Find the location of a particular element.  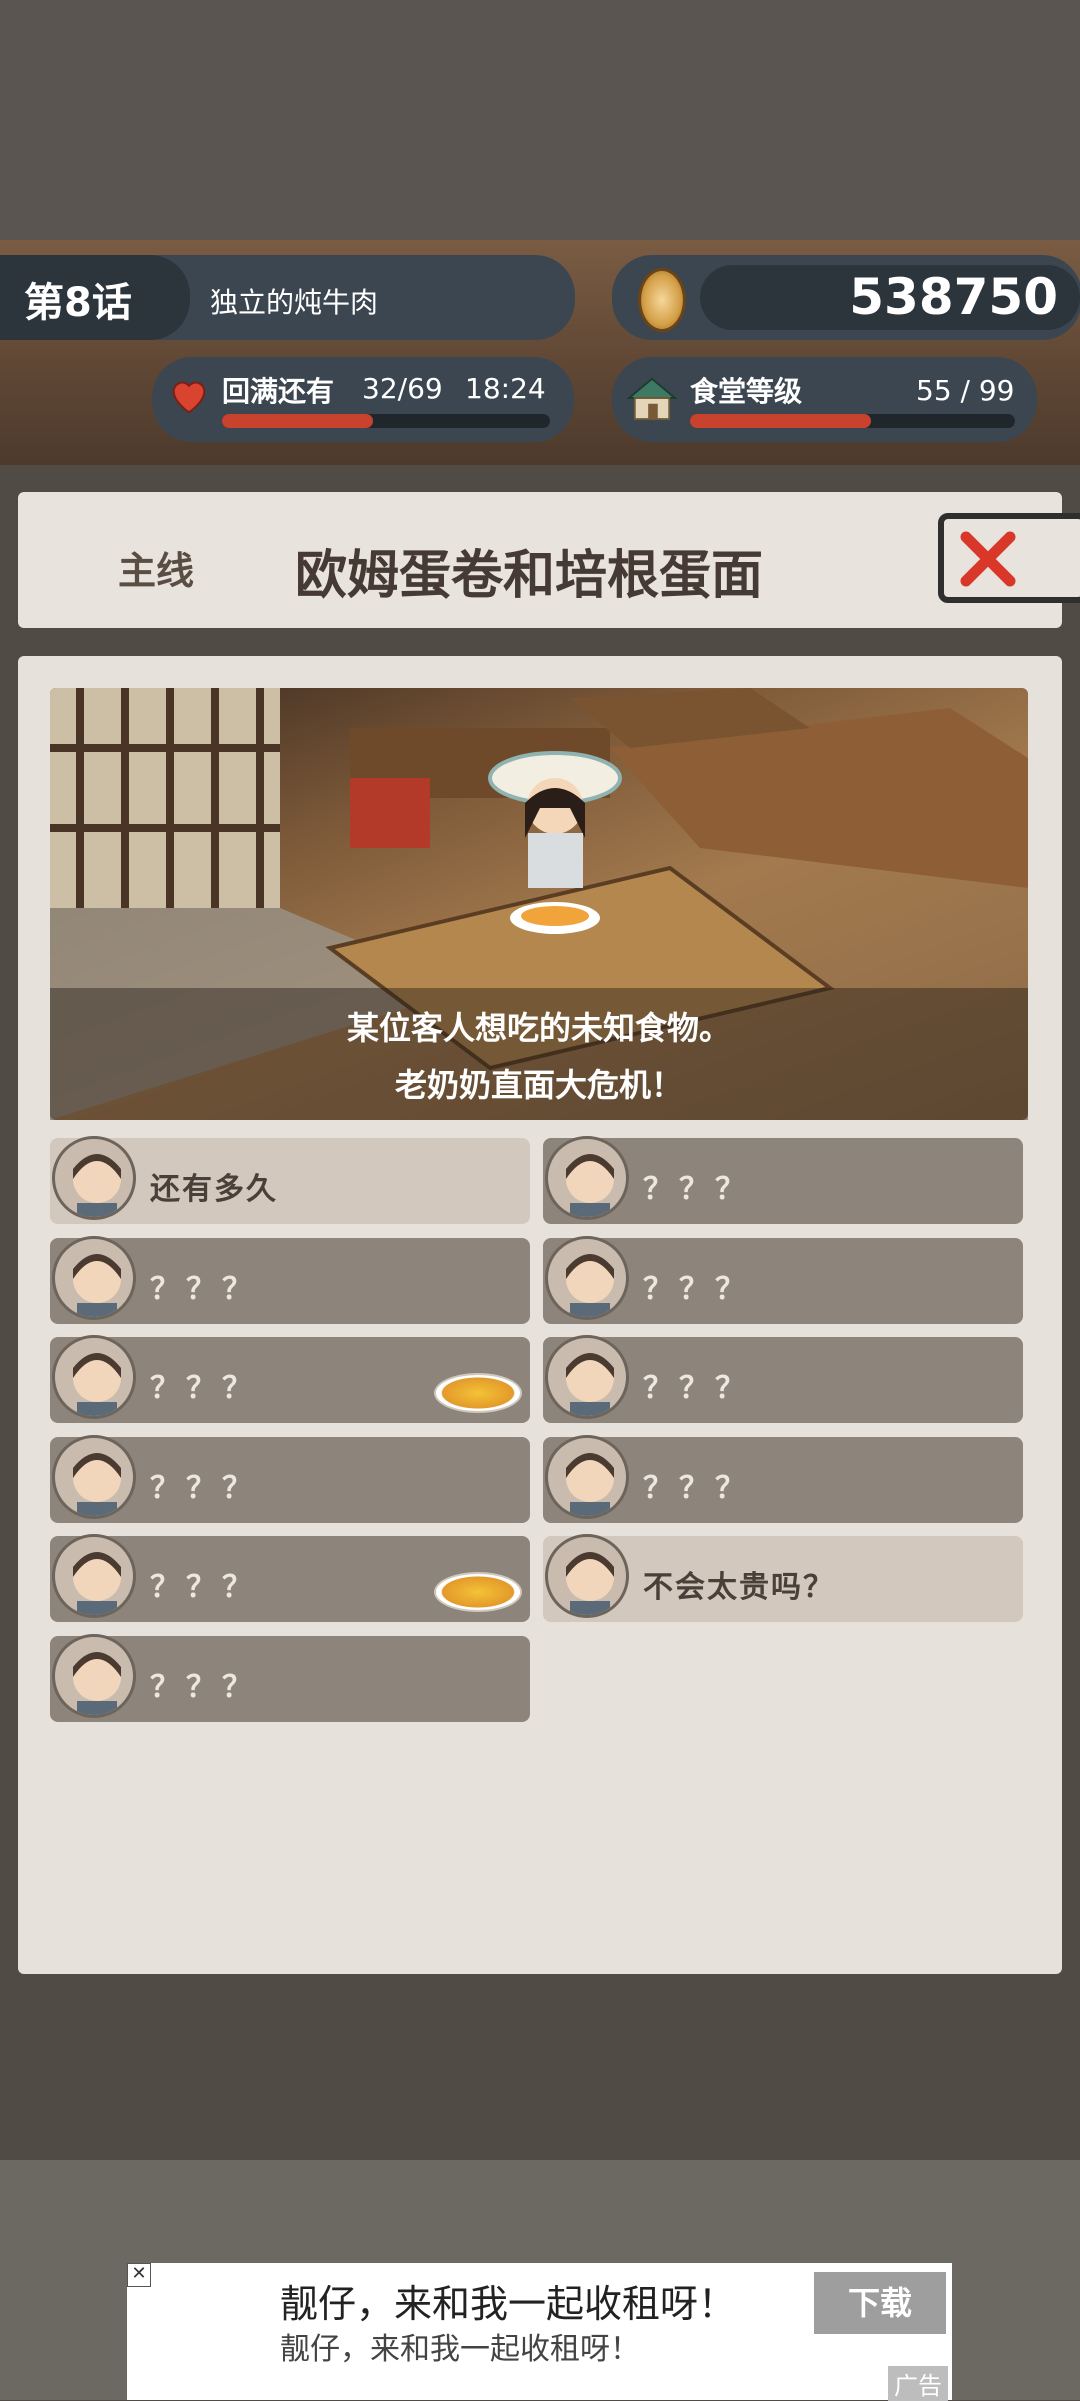

chapter-number: 第8话 is located at coordinates (78, 303).